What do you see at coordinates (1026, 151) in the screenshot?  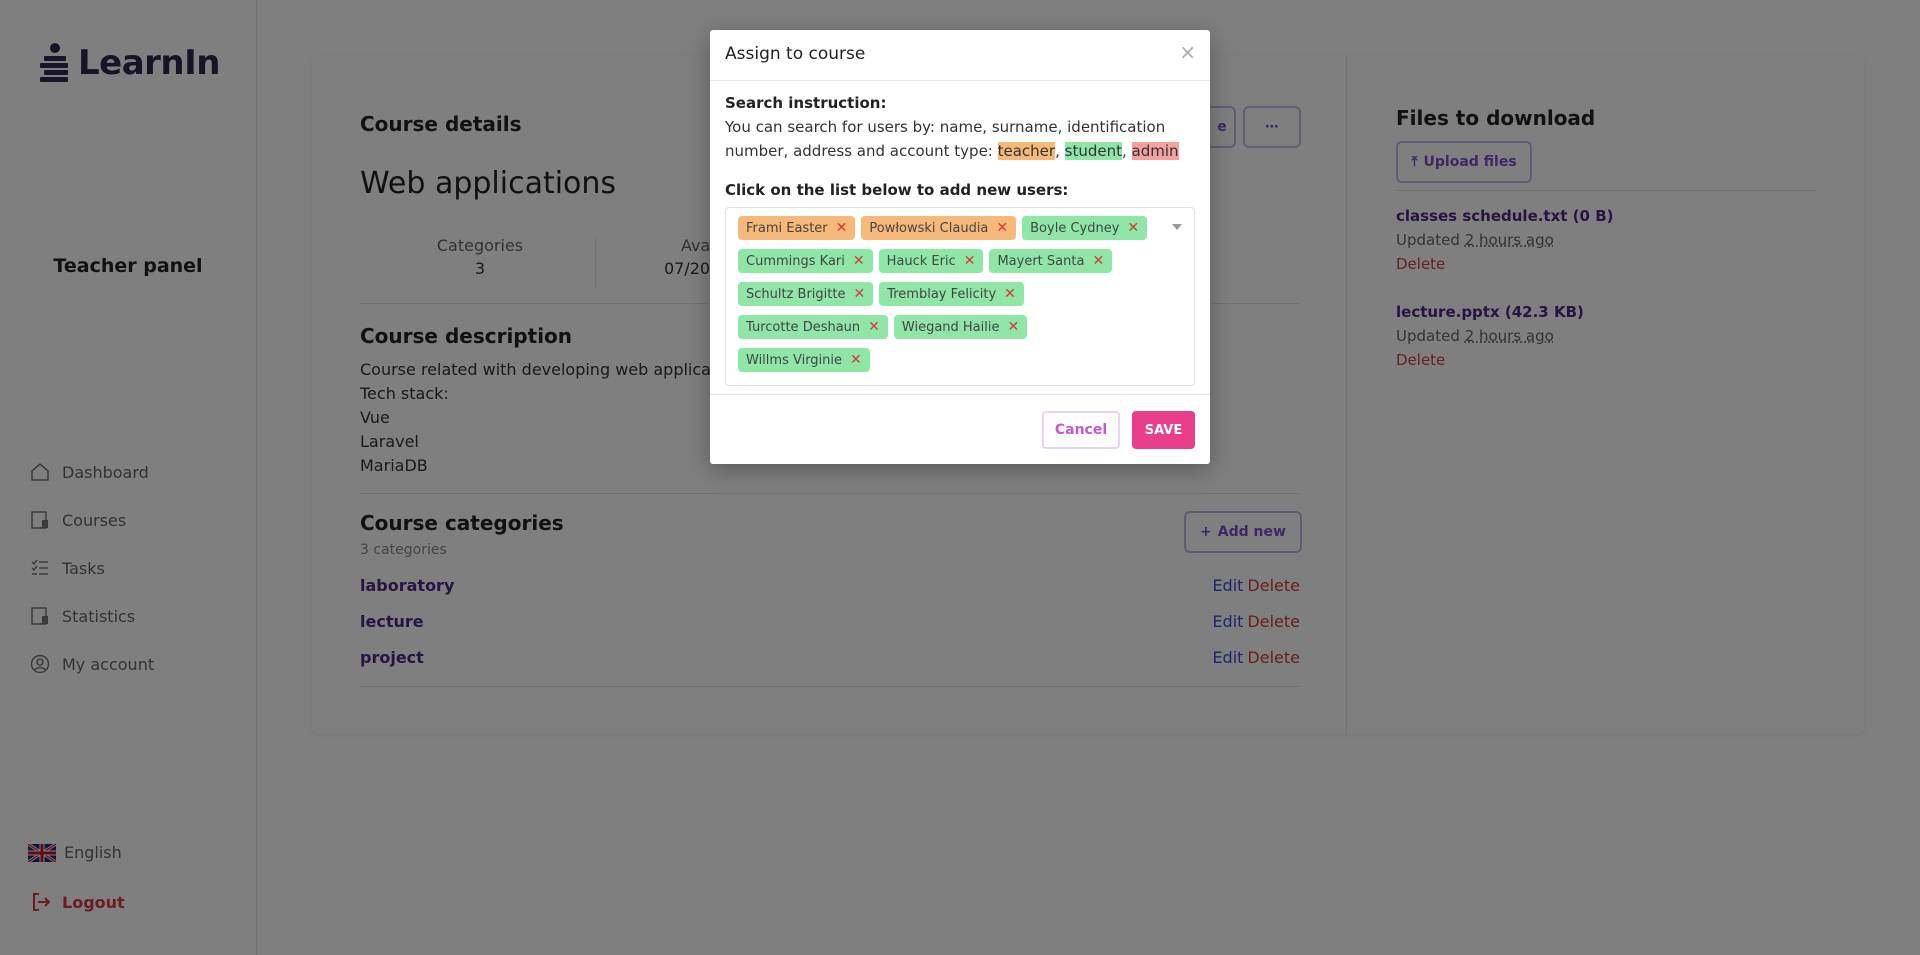 I see `type-teacher: teacher` at bounding box center [1026, 151].